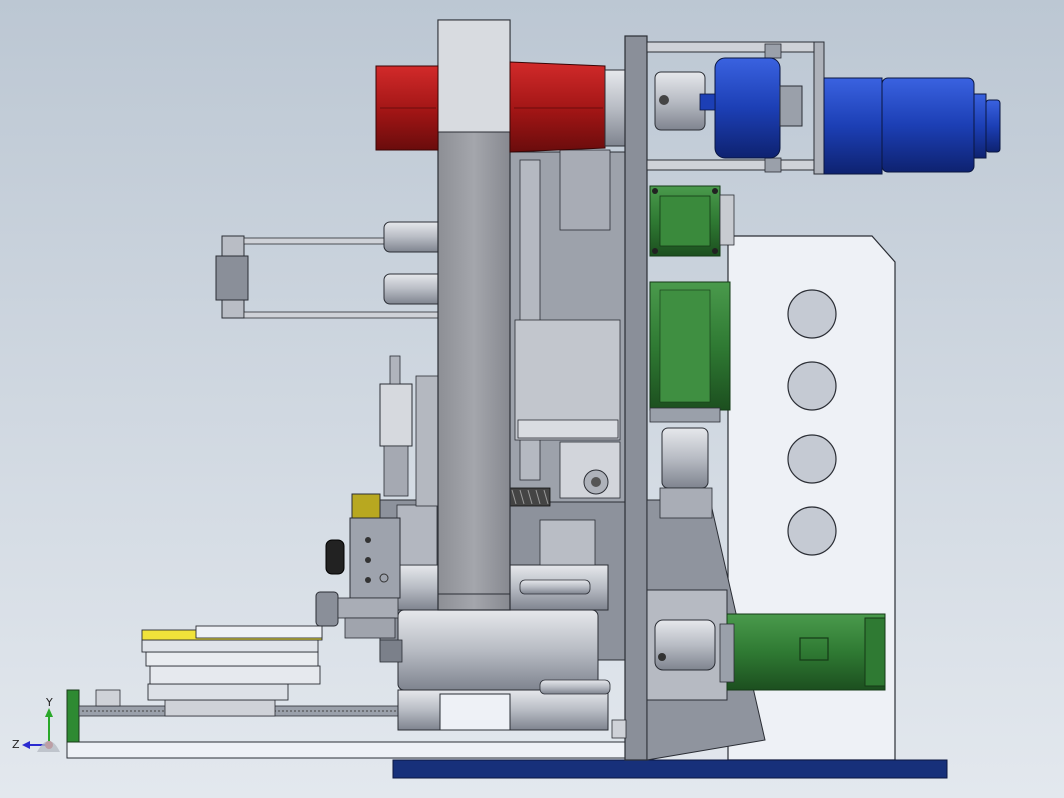 The image size is (1064, 798). Describe the element at coordinates (474, 315) in the screenshot. I see `drive-belt` at that location.